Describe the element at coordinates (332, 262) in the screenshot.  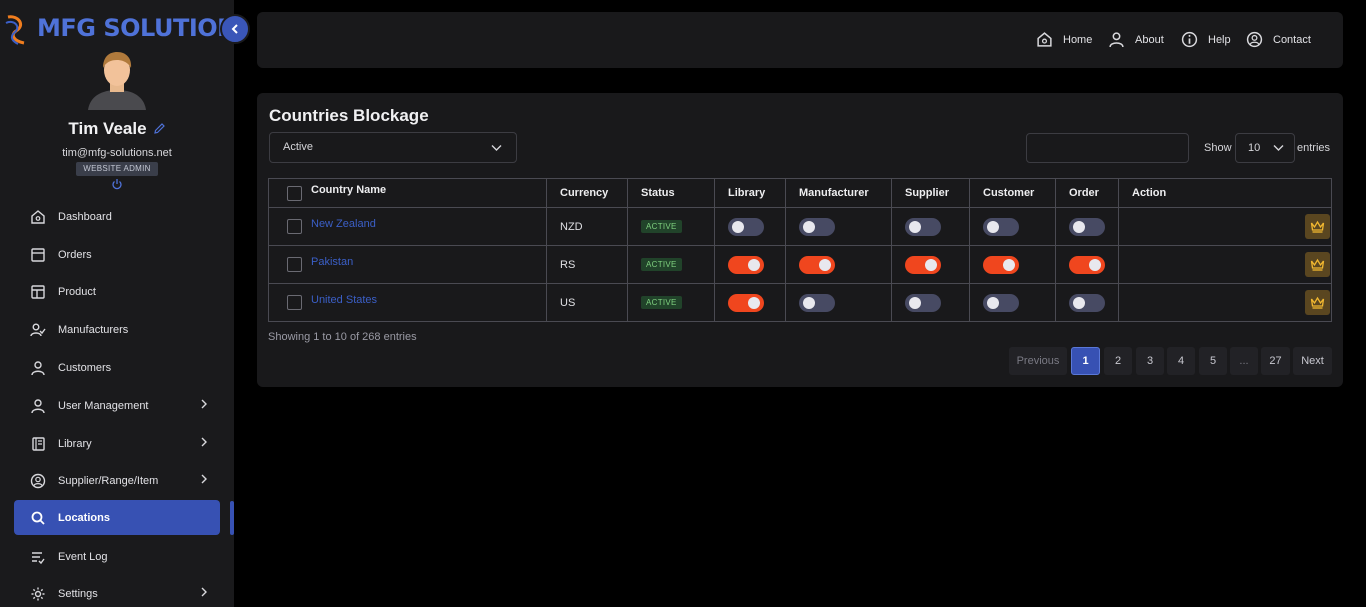
I see `country-link: Pakistan` at that location.